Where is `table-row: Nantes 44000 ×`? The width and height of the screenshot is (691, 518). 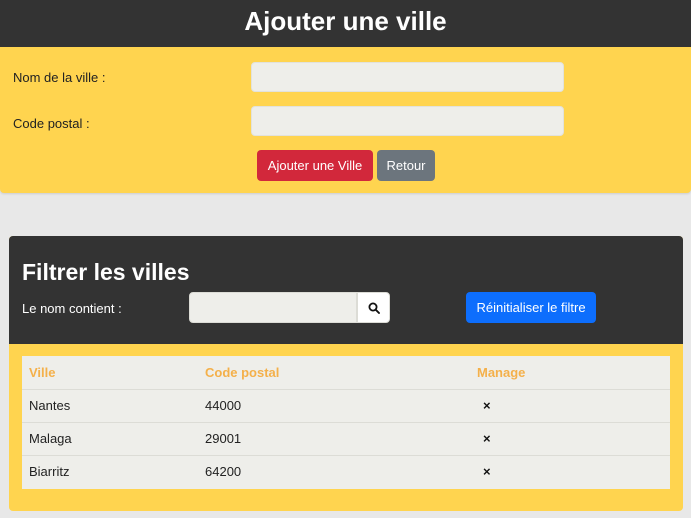
table-row: Nantes 44000 × is located at coordinates (346, 406).